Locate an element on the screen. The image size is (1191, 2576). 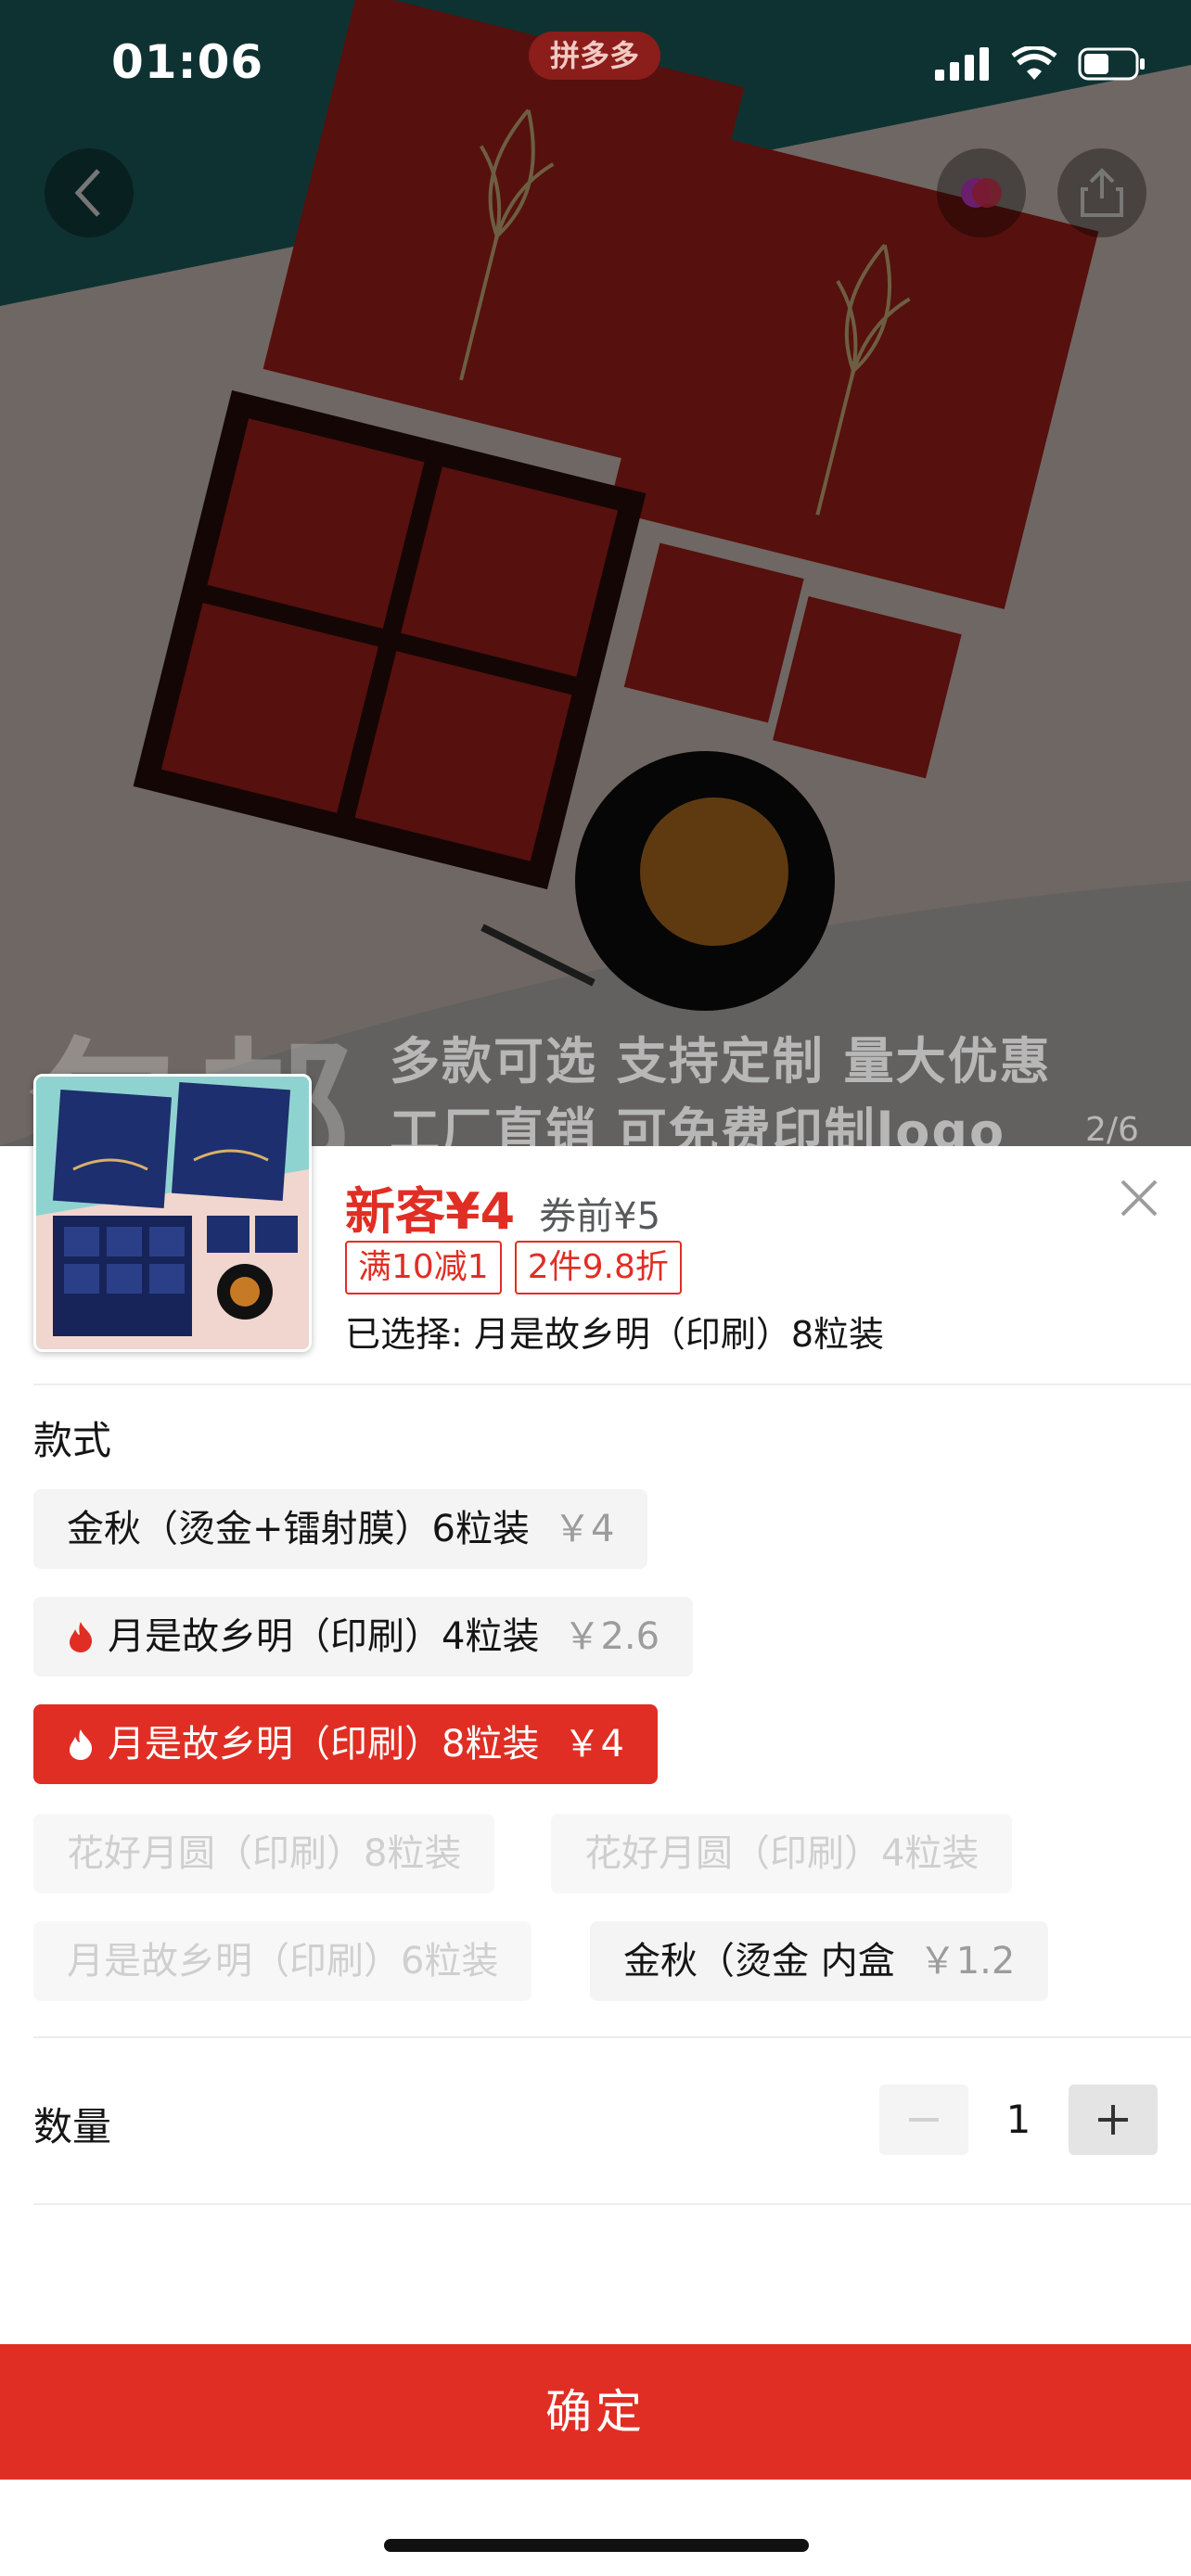
back-button is located at coordinates (89, 192).